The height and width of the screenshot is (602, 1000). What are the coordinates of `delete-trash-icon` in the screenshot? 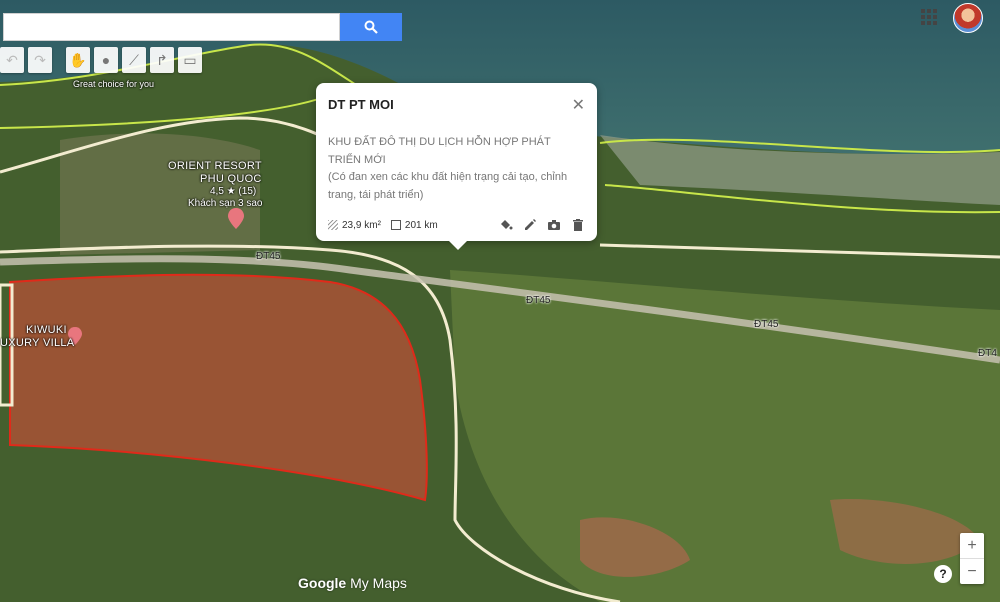 It's located at (578, 225).